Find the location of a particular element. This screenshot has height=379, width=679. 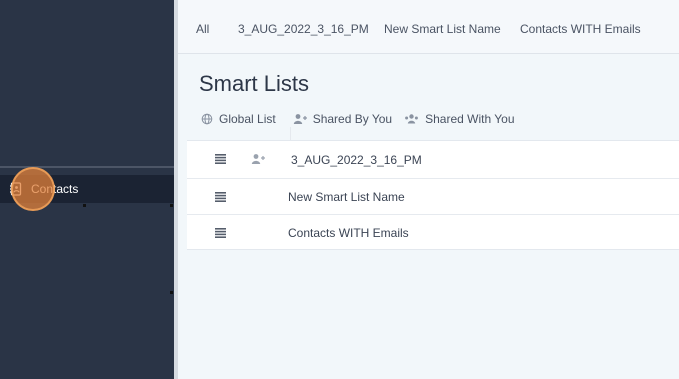

filter-label: Shared With You is located at coordinates (470, 119).